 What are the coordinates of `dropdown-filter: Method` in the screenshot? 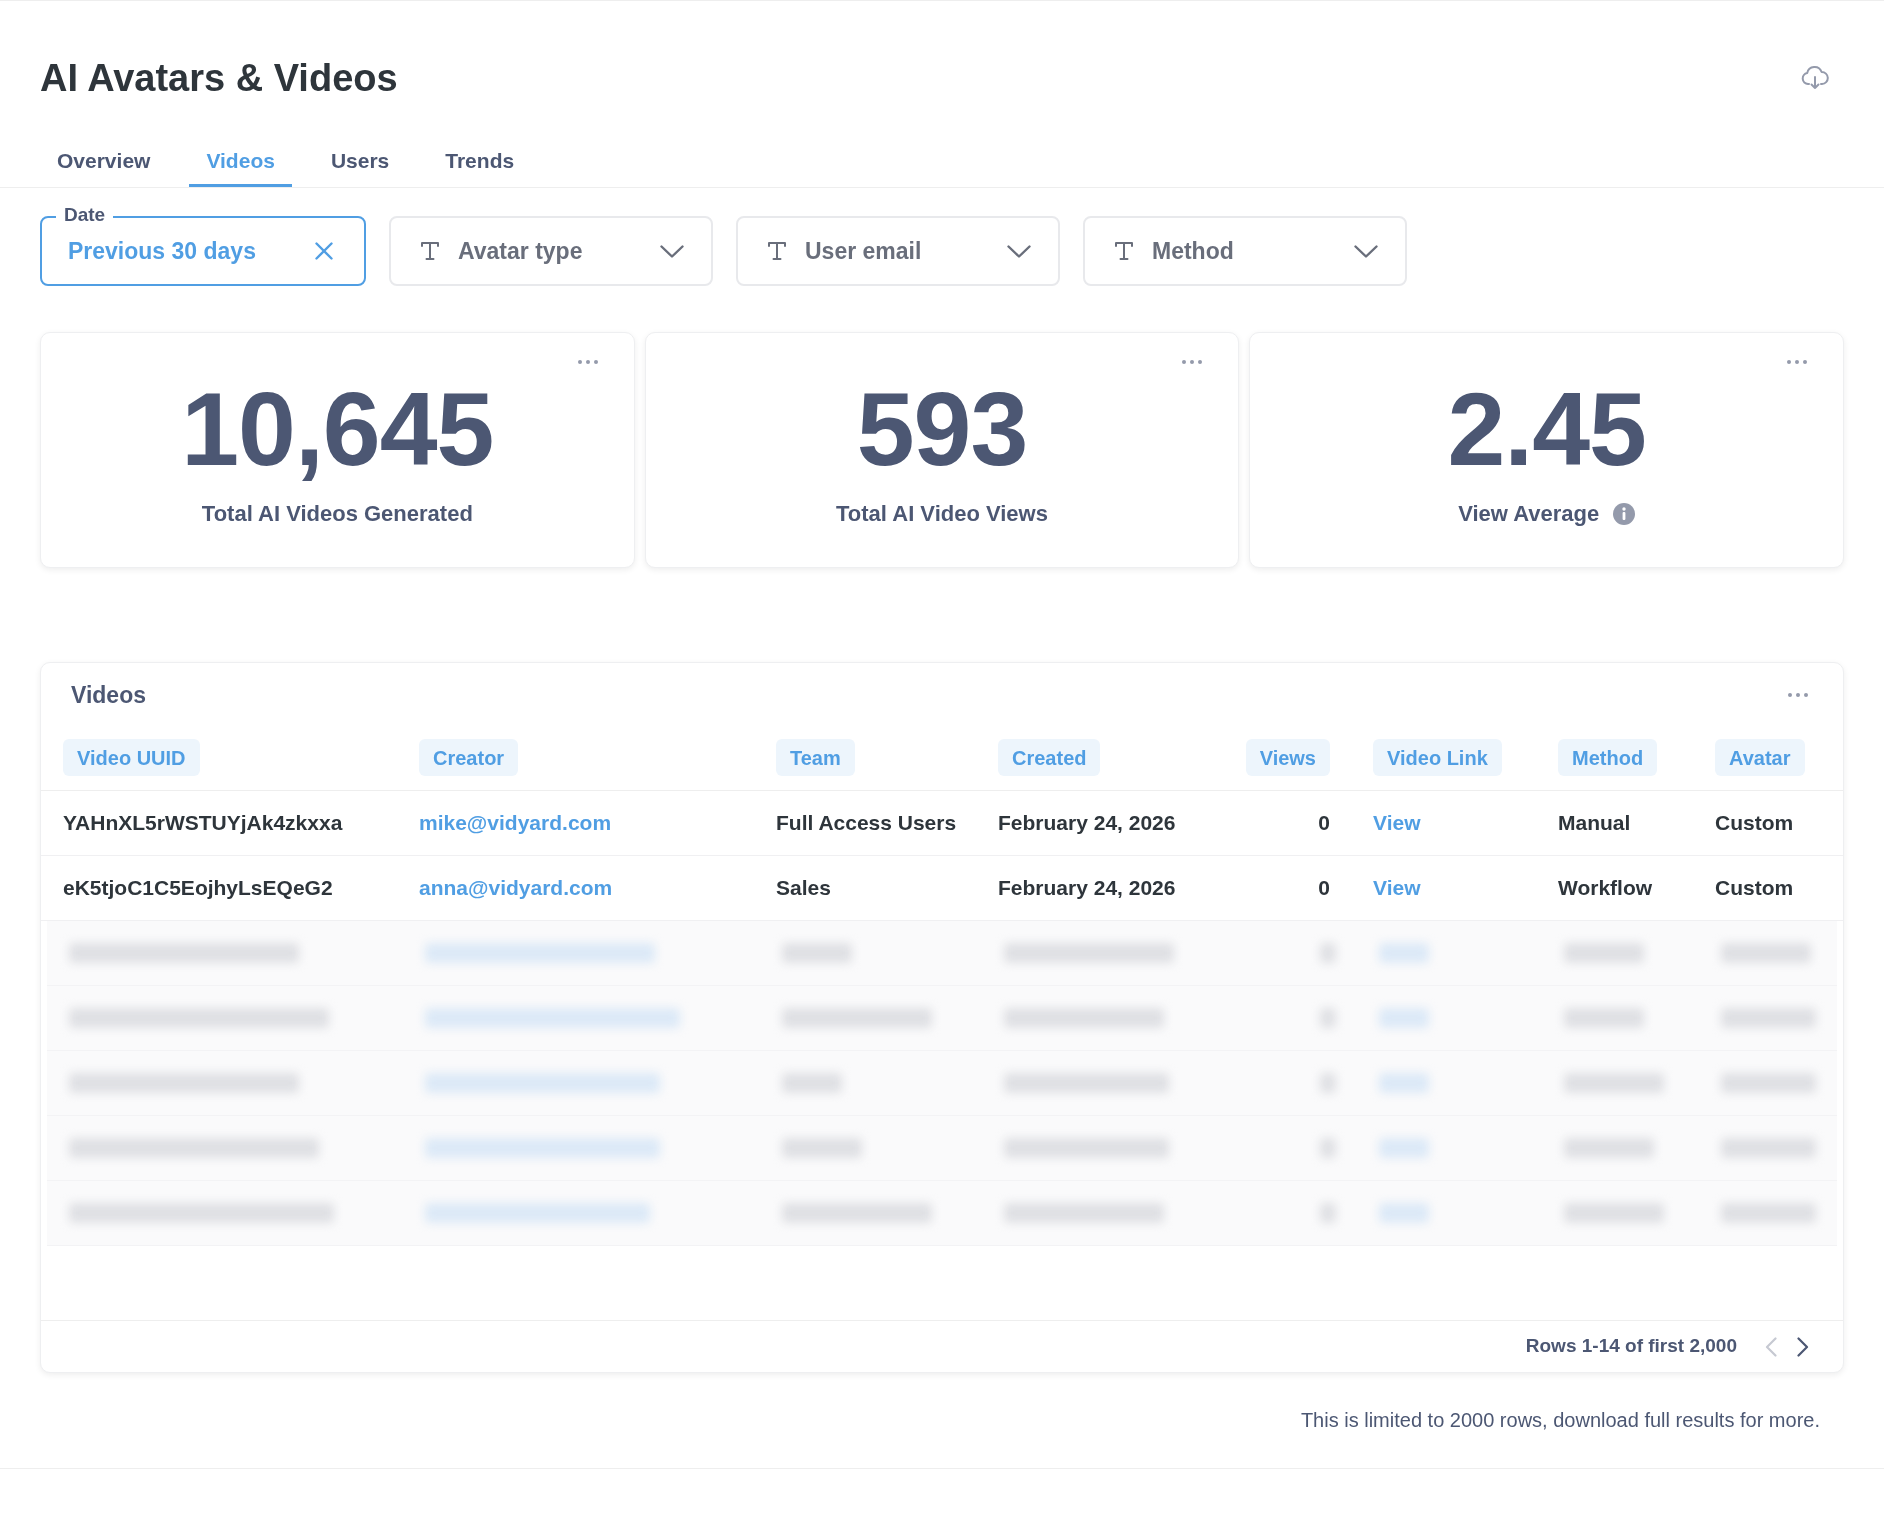 It's located at (1245, 251).